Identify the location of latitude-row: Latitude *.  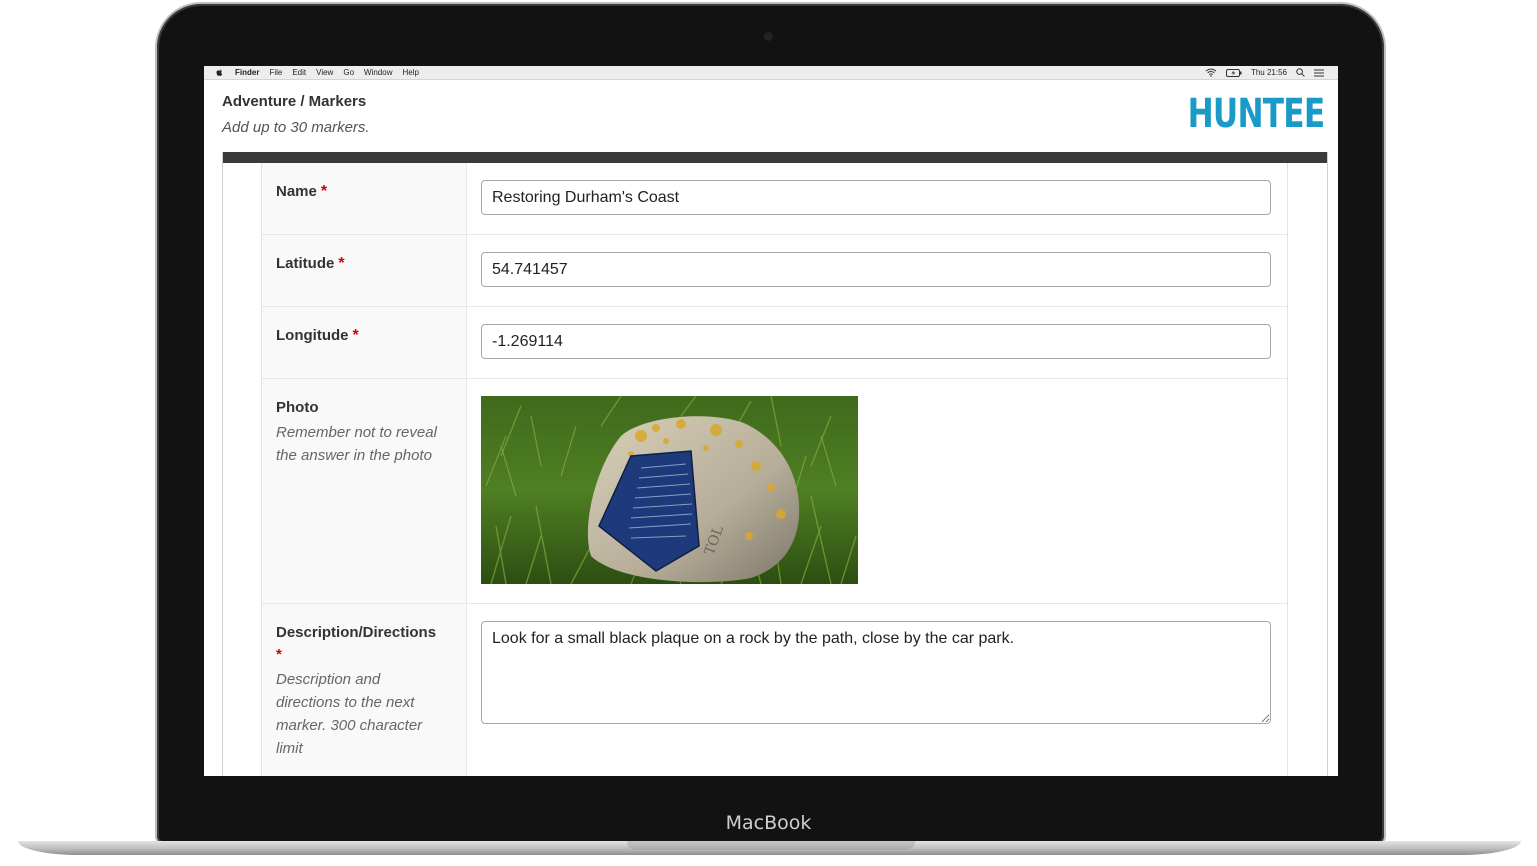
(774, 271).